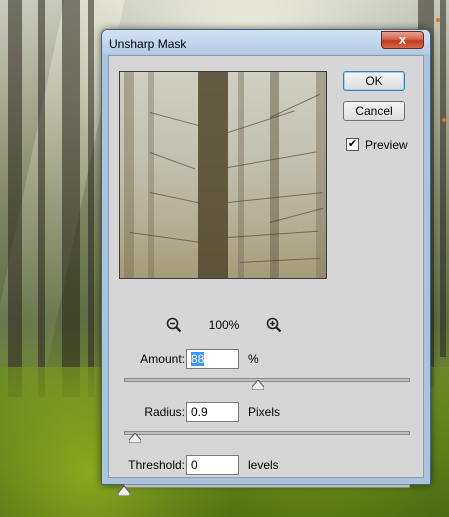 The height and width of the screenshot is (517, 449). What do you see at coordinates (263, 465) in the screenshot?
I see `threshold-unit: levels` at bounding box center [263, 465].